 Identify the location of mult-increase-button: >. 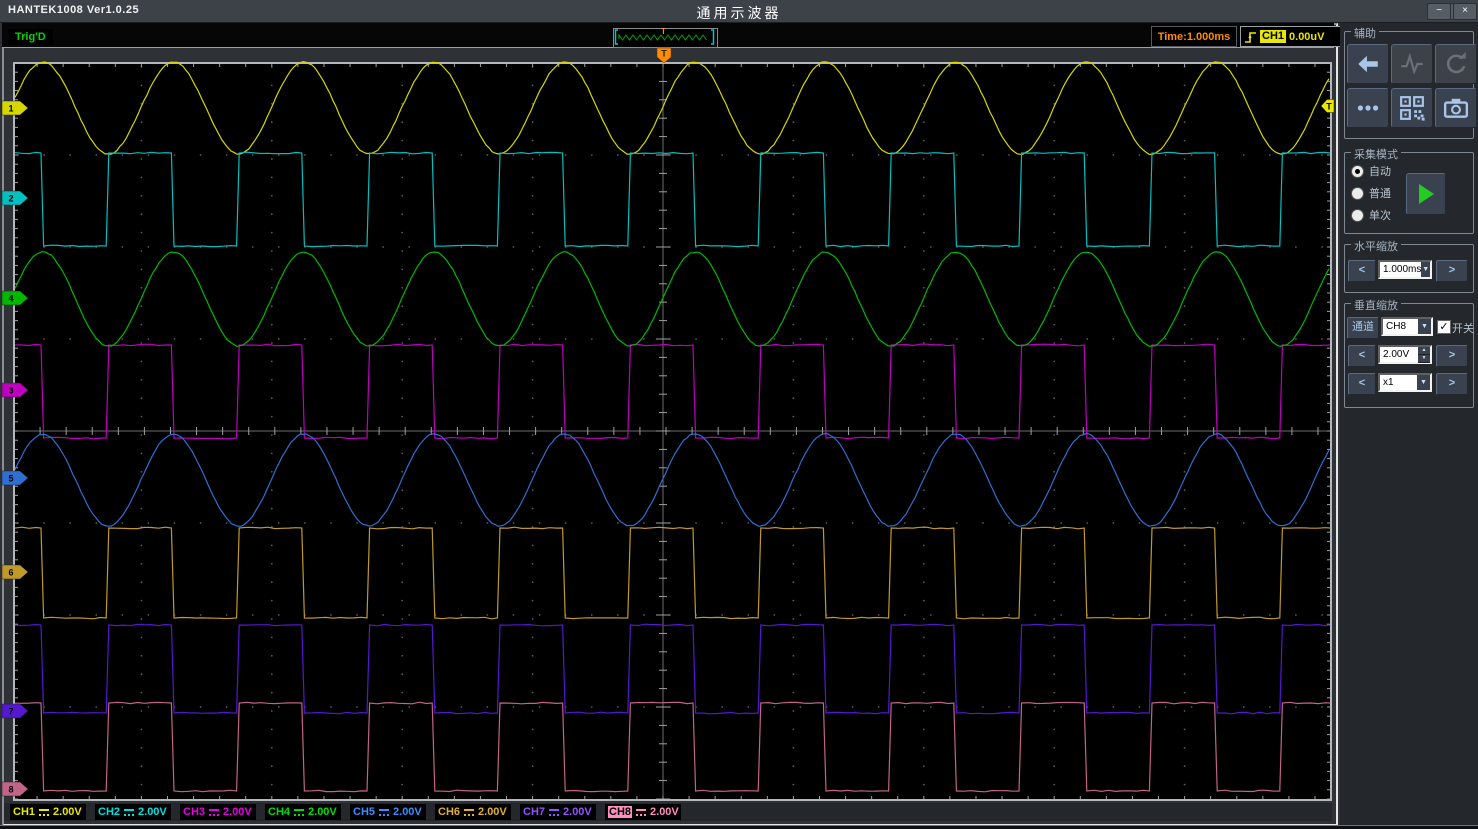
(1452, 384).